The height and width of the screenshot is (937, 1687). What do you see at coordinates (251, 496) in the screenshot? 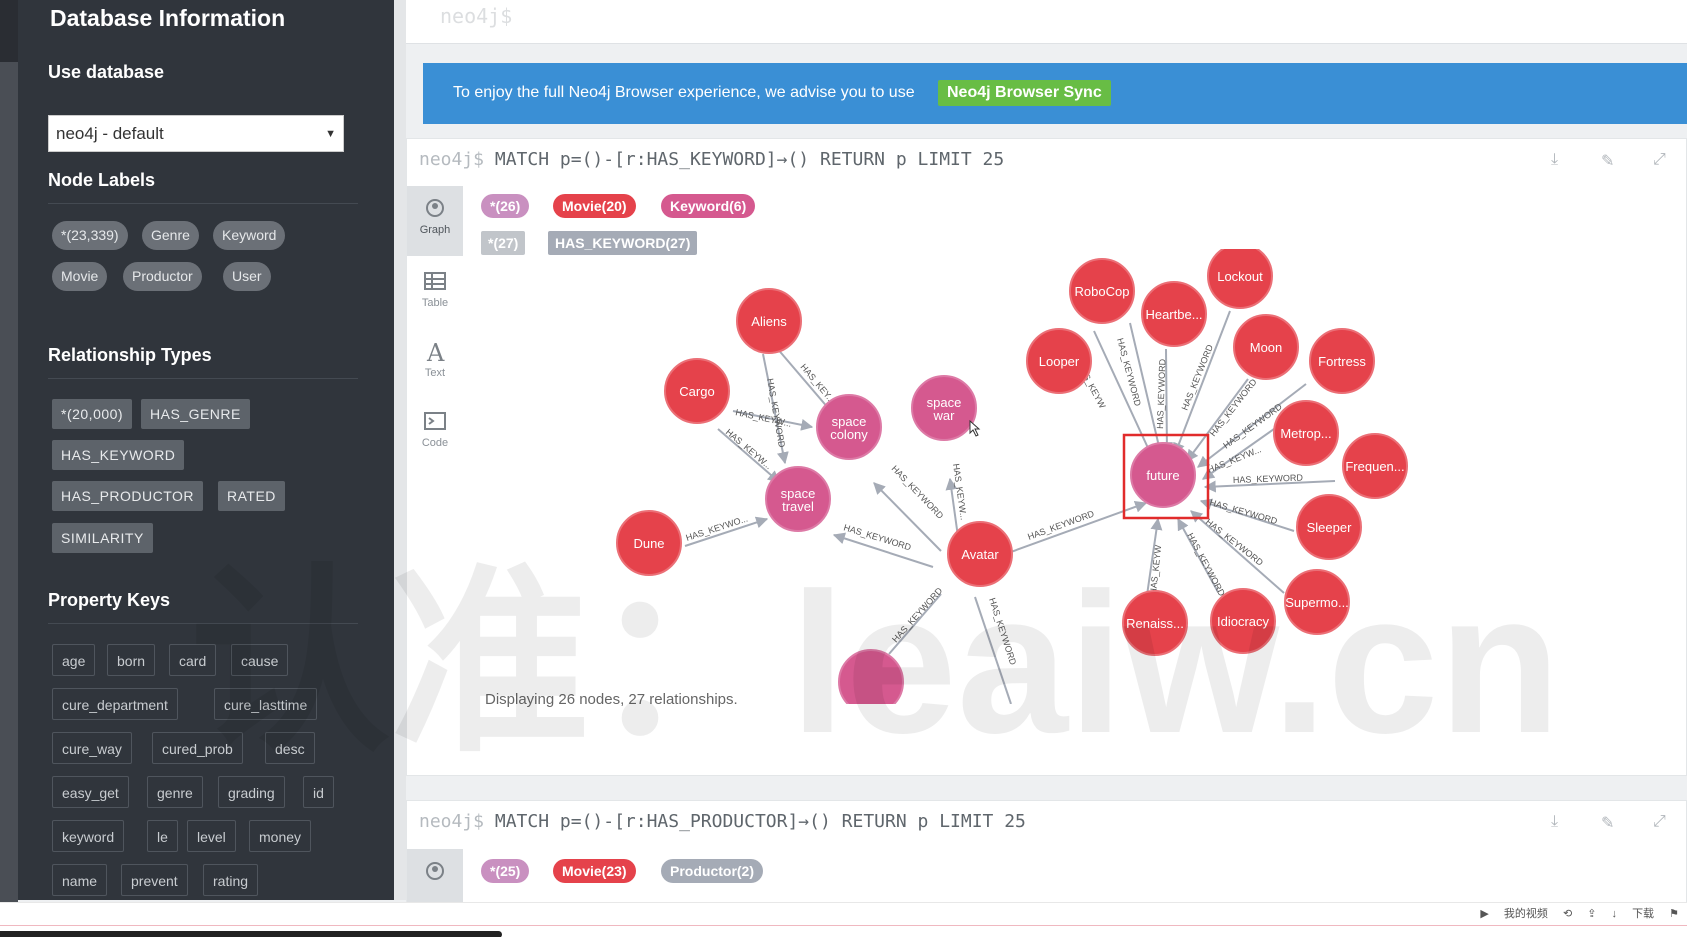
I see `rel-type-rated: RATED` at bounding box center [251, 496].